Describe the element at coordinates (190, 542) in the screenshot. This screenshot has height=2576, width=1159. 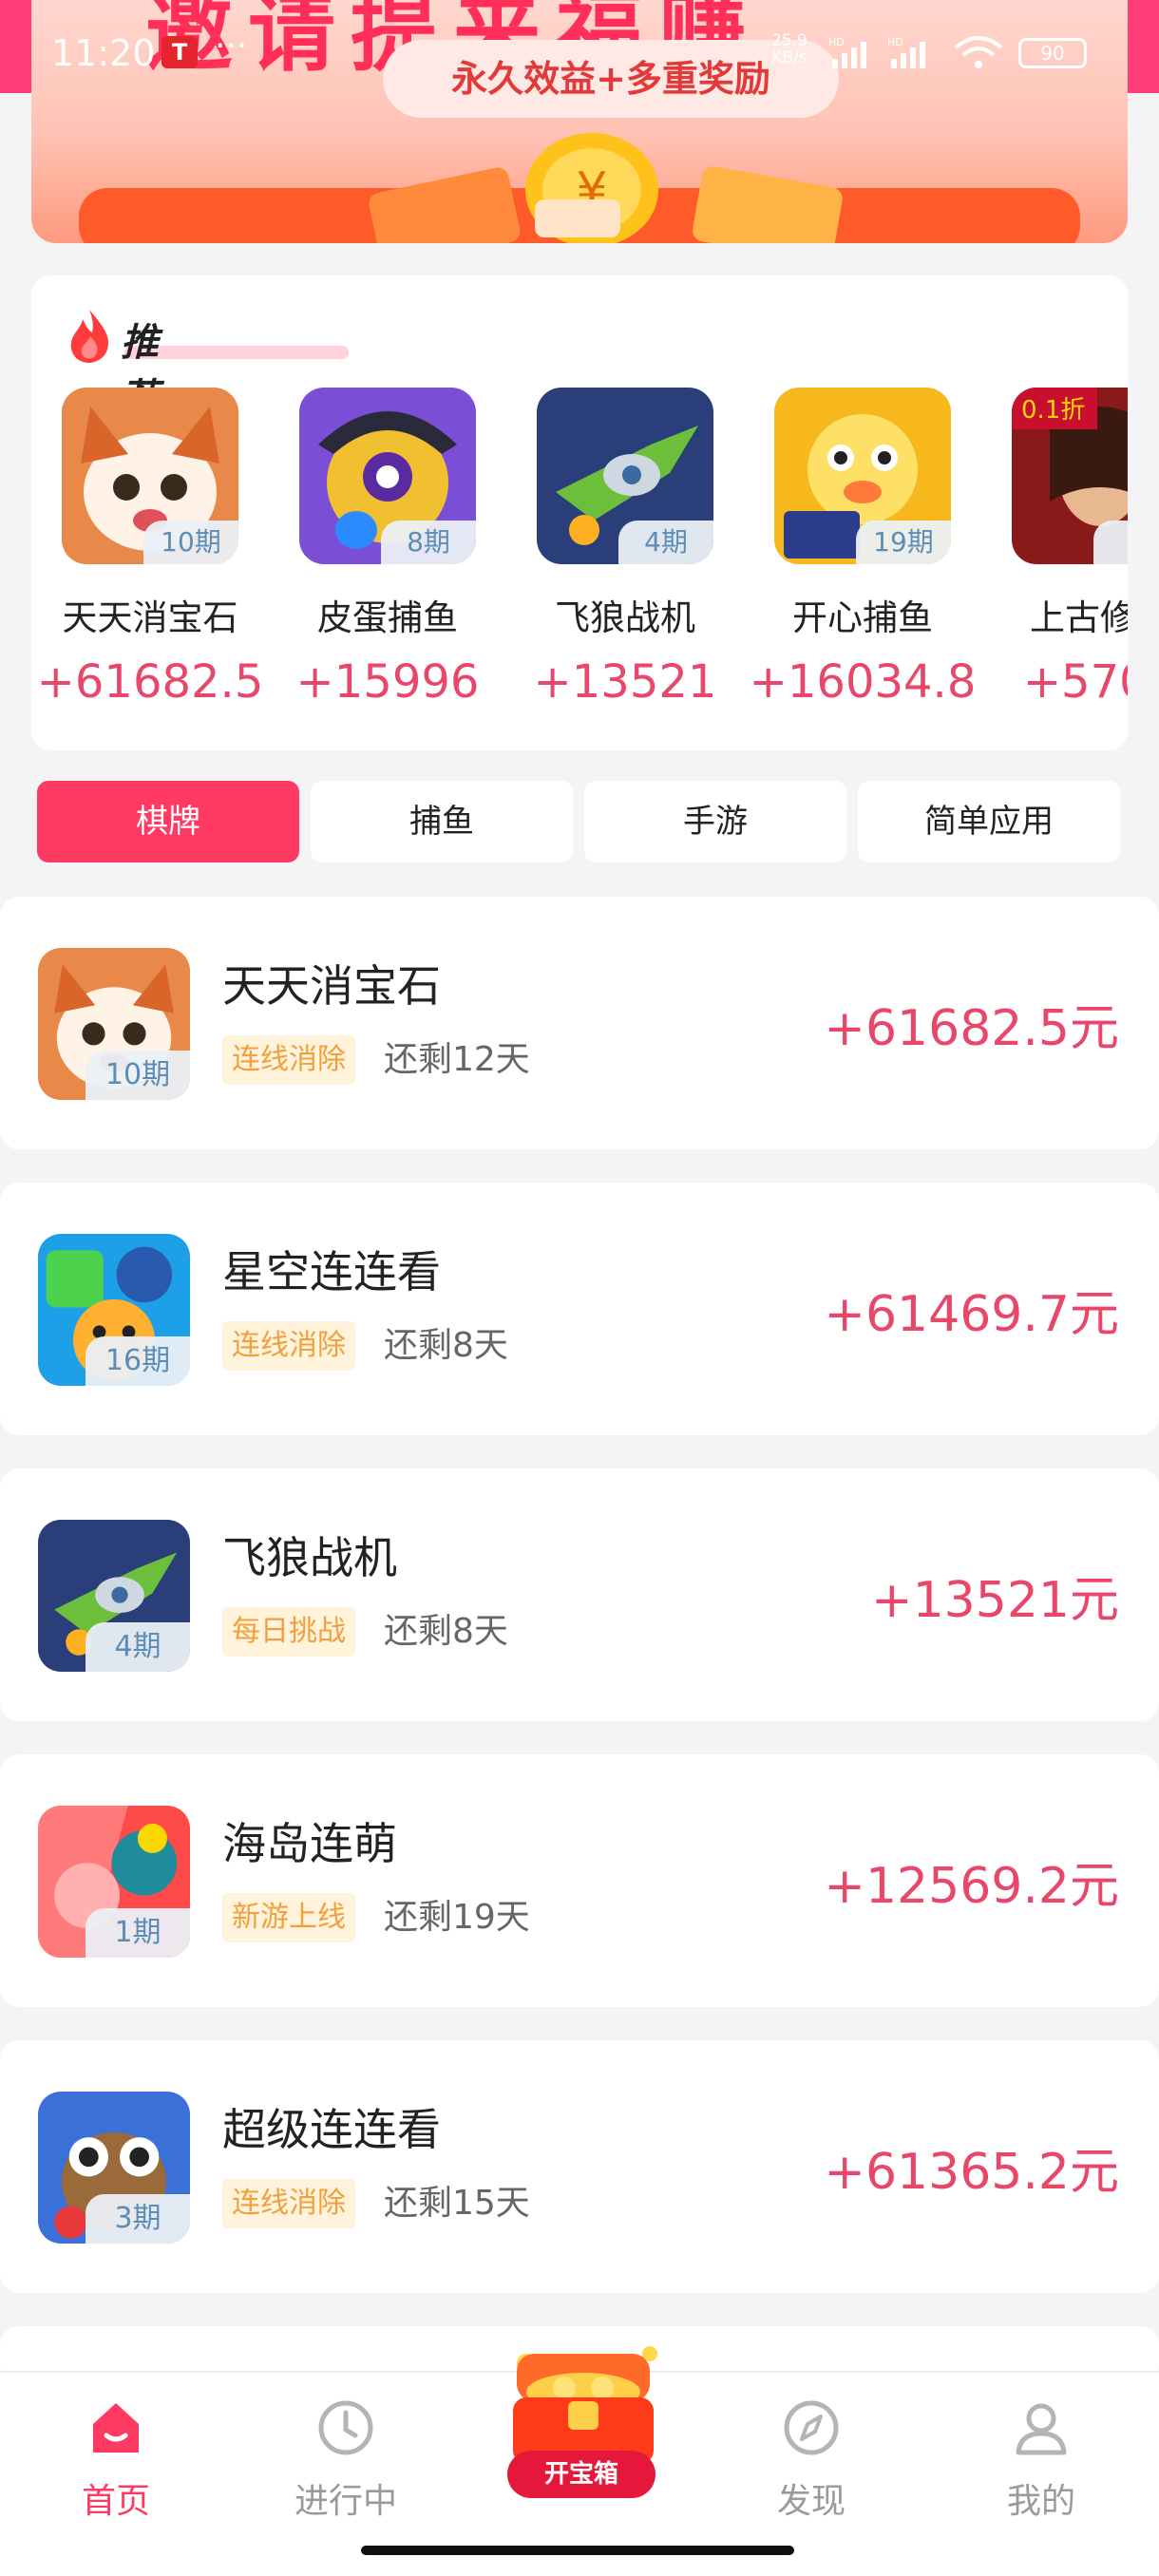
I see `rec-period: 10期` at that location.